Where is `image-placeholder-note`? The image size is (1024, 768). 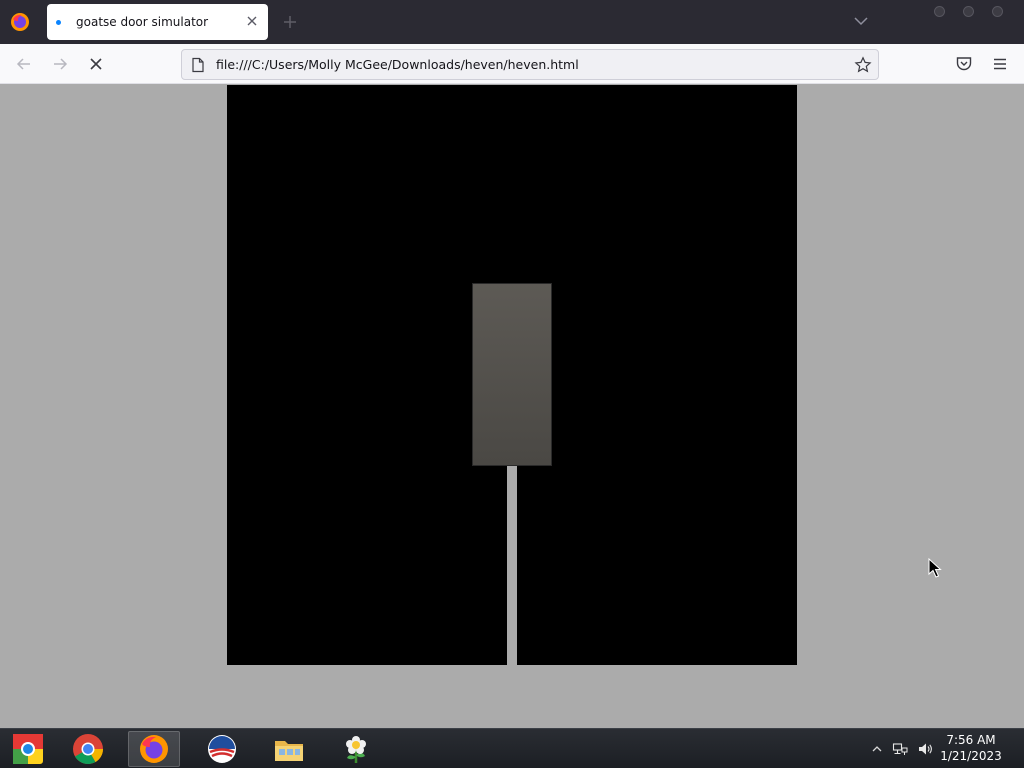 image-placeholder-note is located at coordinates (512, 375).